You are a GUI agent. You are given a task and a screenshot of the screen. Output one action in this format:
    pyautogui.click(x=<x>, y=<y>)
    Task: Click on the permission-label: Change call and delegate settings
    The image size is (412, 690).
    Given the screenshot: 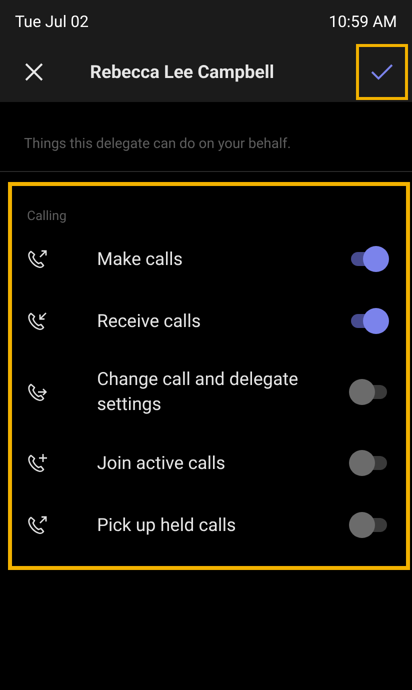 What is the action you would take?
    pyautogui.click(x=198, y=392)
    